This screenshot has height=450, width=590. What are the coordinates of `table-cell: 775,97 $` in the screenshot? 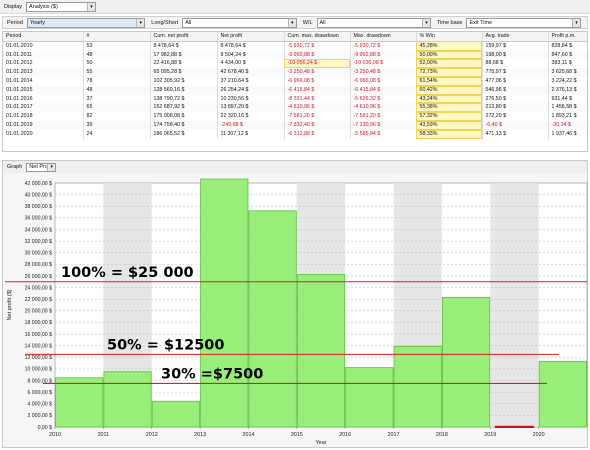 It's located at (515, 72).